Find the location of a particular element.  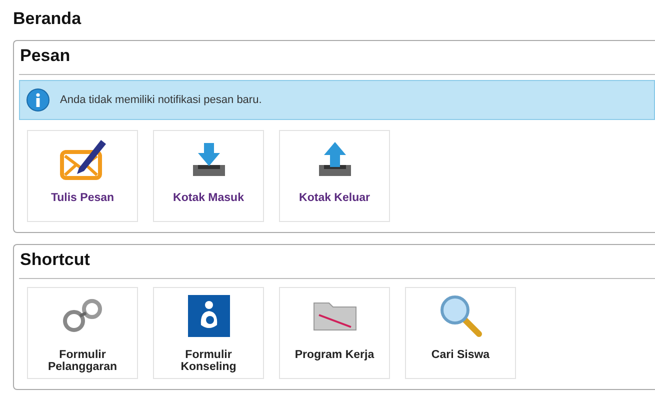

shortcut-tile: Kotak Keluar is located at coordinates (334, 176).